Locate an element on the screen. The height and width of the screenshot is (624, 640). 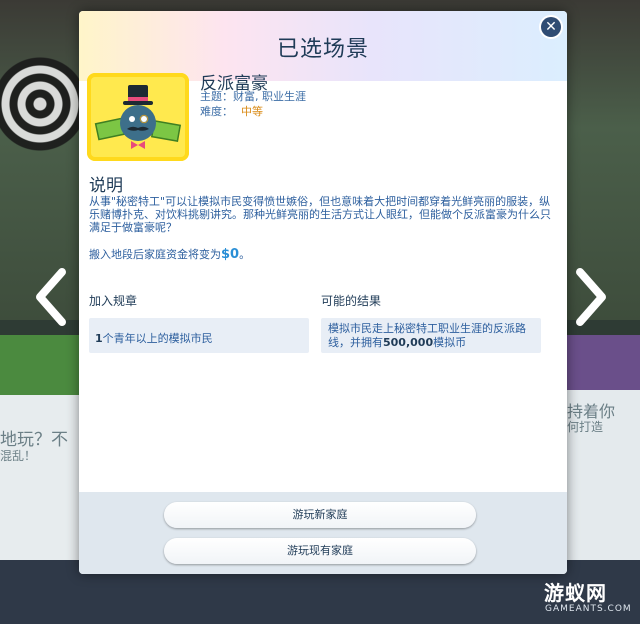
funds-symbol: $ is located at coordinates (226, 254).